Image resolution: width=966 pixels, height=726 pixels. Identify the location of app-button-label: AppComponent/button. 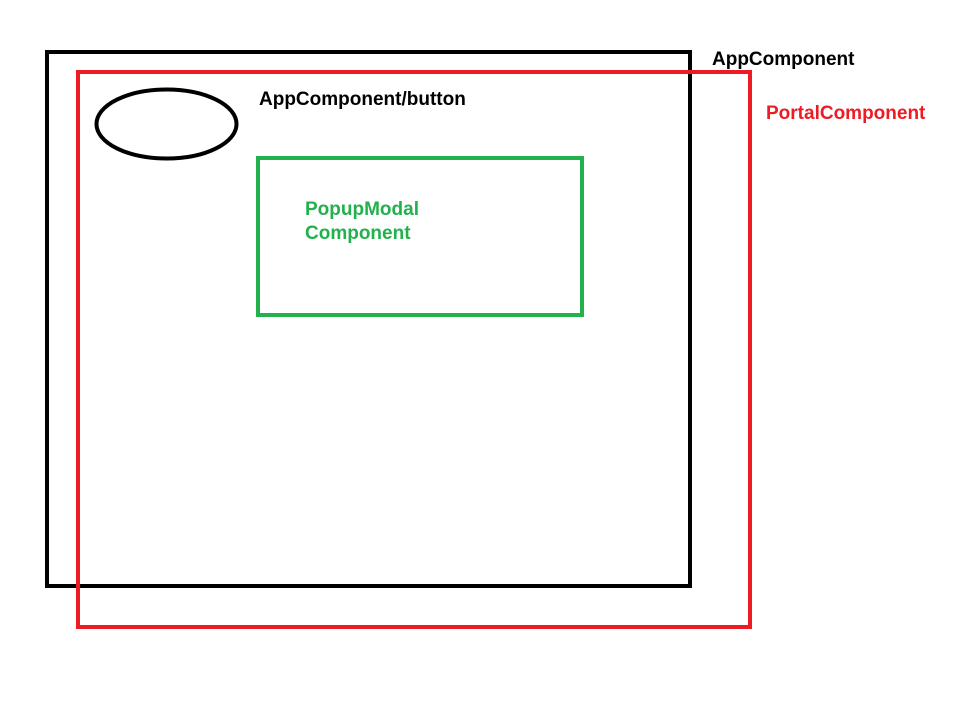
(362, 99).